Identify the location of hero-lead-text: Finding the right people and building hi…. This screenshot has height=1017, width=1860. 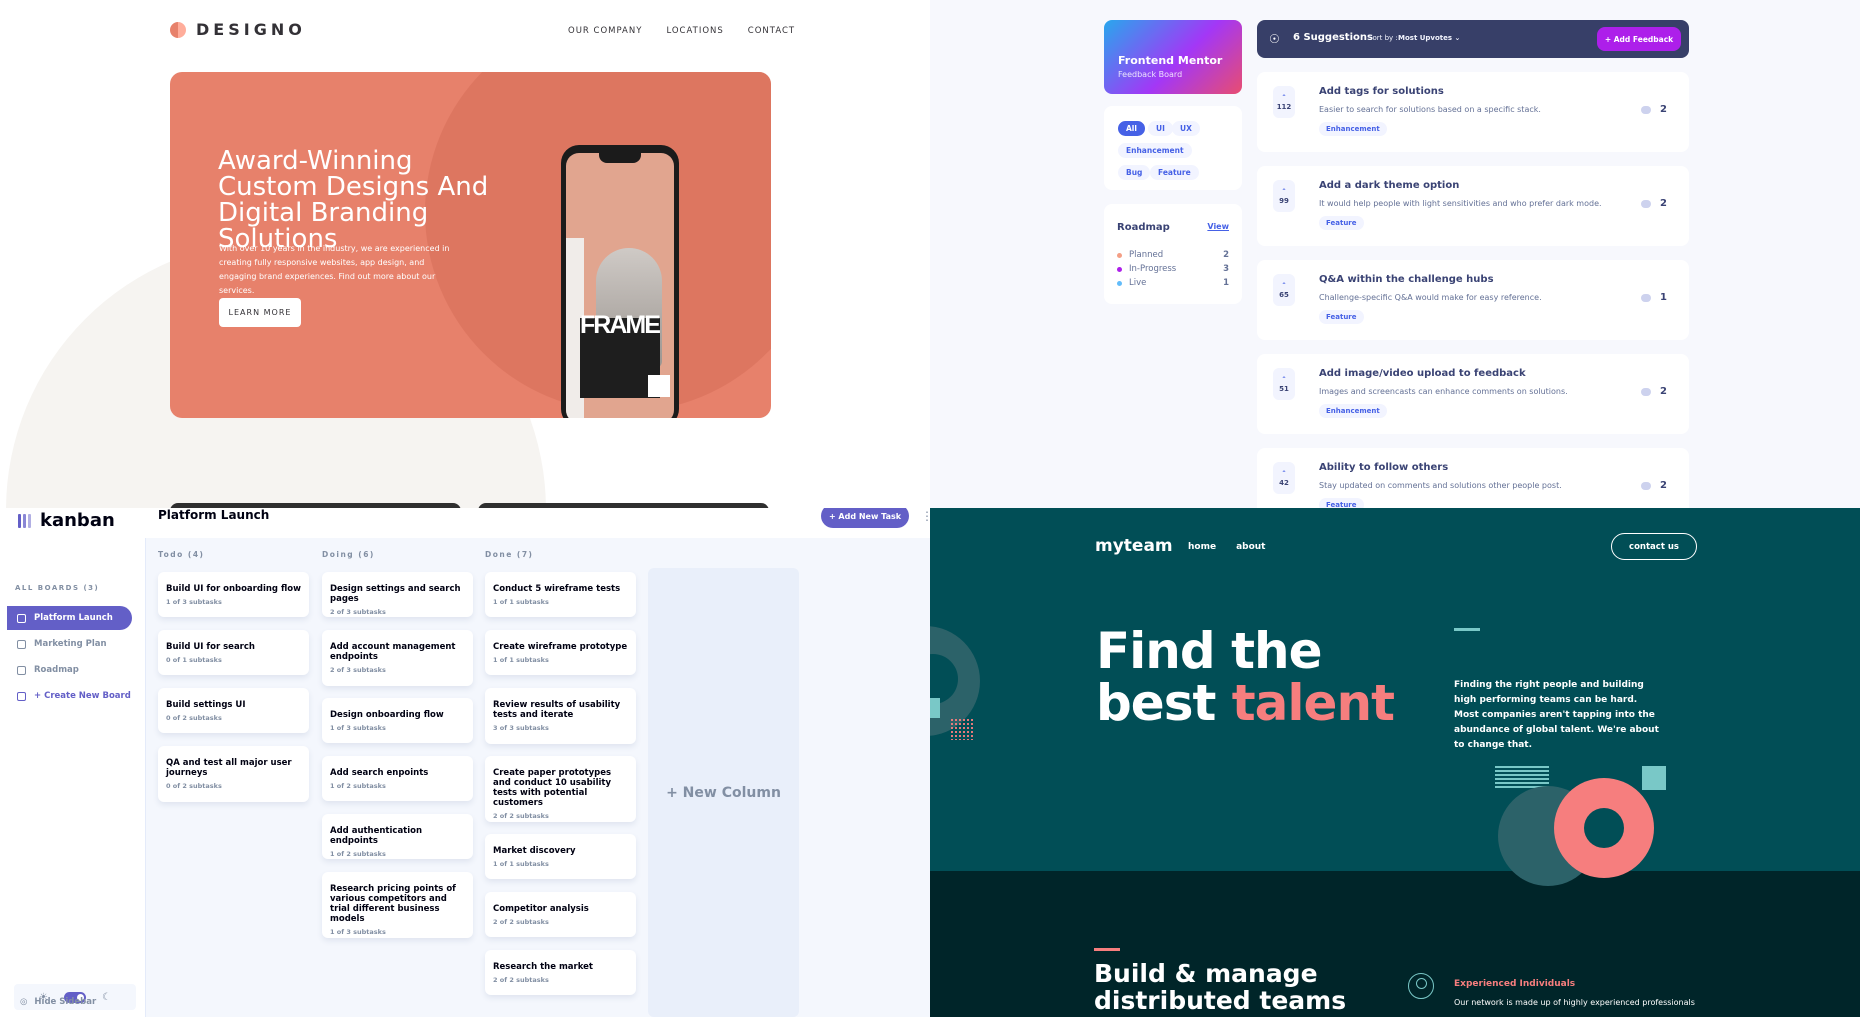
(1556, 715).